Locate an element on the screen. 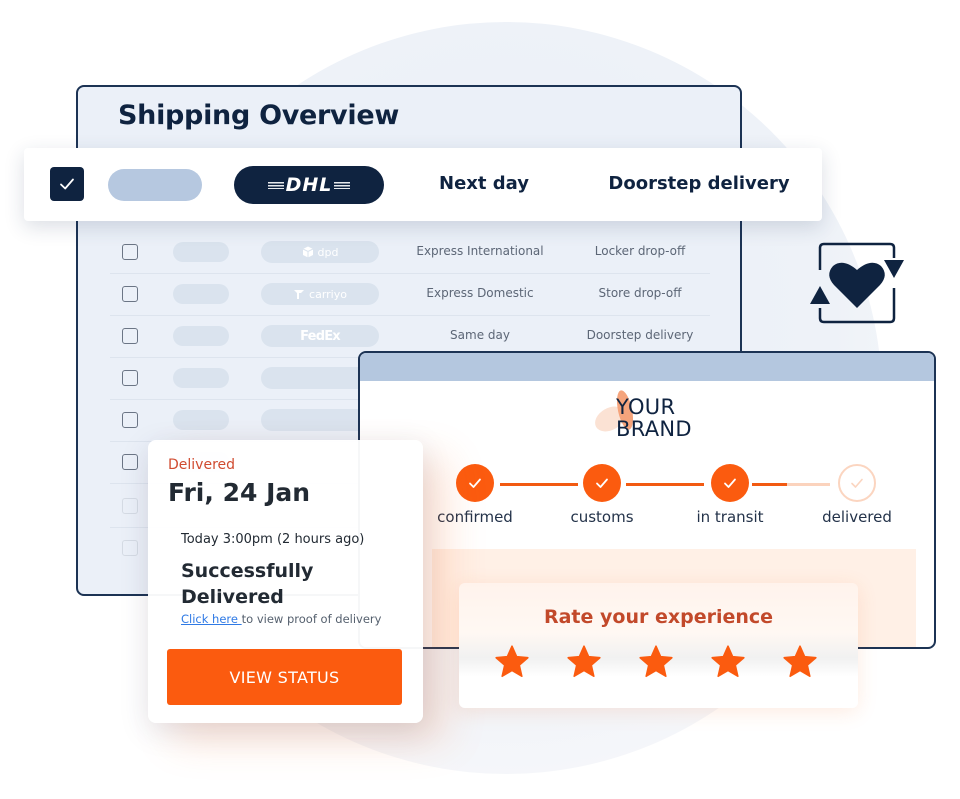  carrier-badge: carriyo is located at coordinates (320, 294).